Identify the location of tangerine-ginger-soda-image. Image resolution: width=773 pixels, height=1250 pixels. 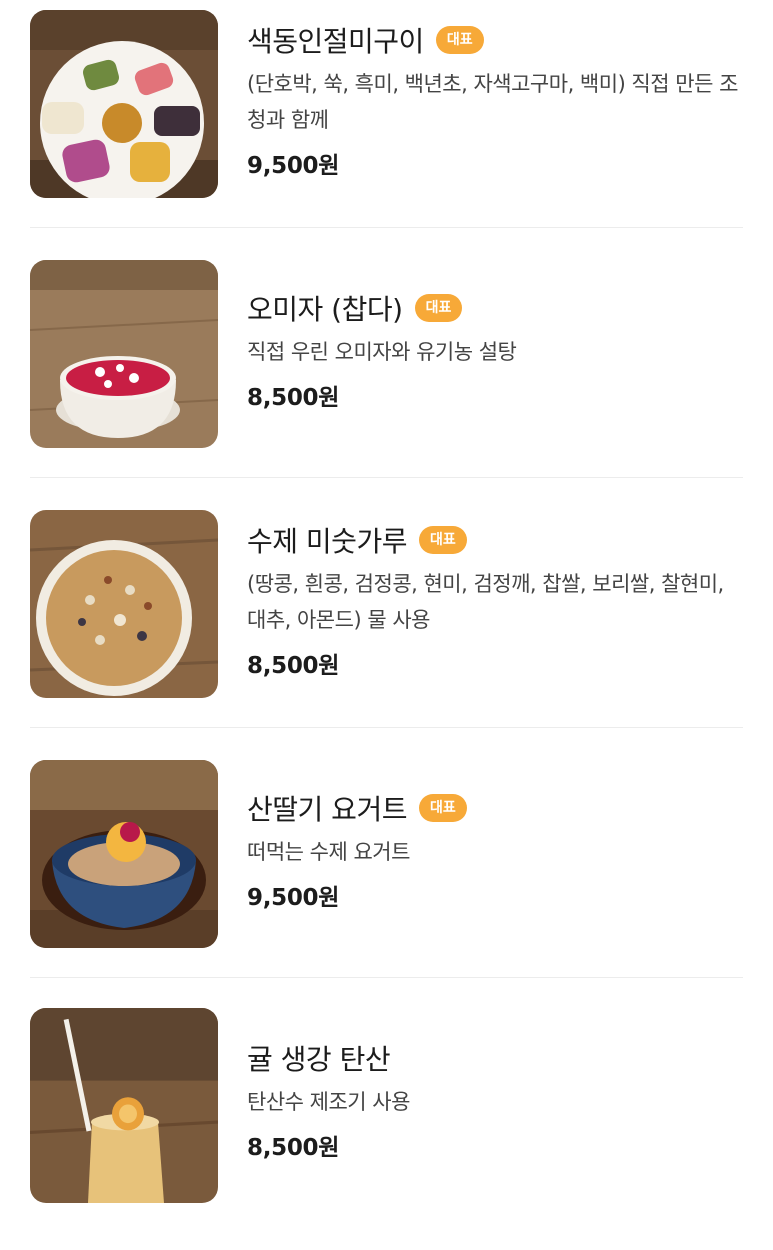
(124, 1105).